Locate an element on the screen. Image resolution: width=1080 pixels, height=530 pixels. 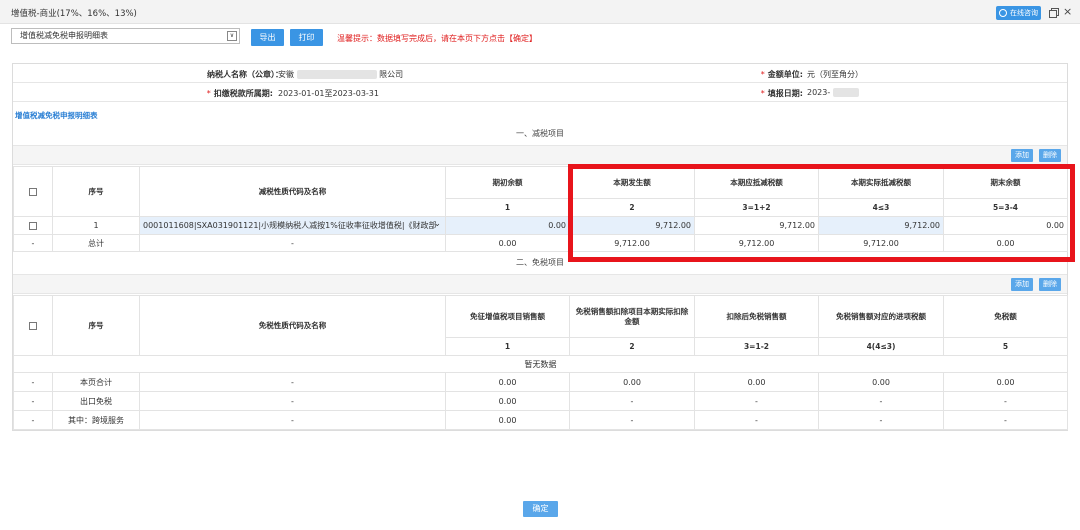
reduction-section-title: 一、减税项目 is located at coordinates (540, 133).